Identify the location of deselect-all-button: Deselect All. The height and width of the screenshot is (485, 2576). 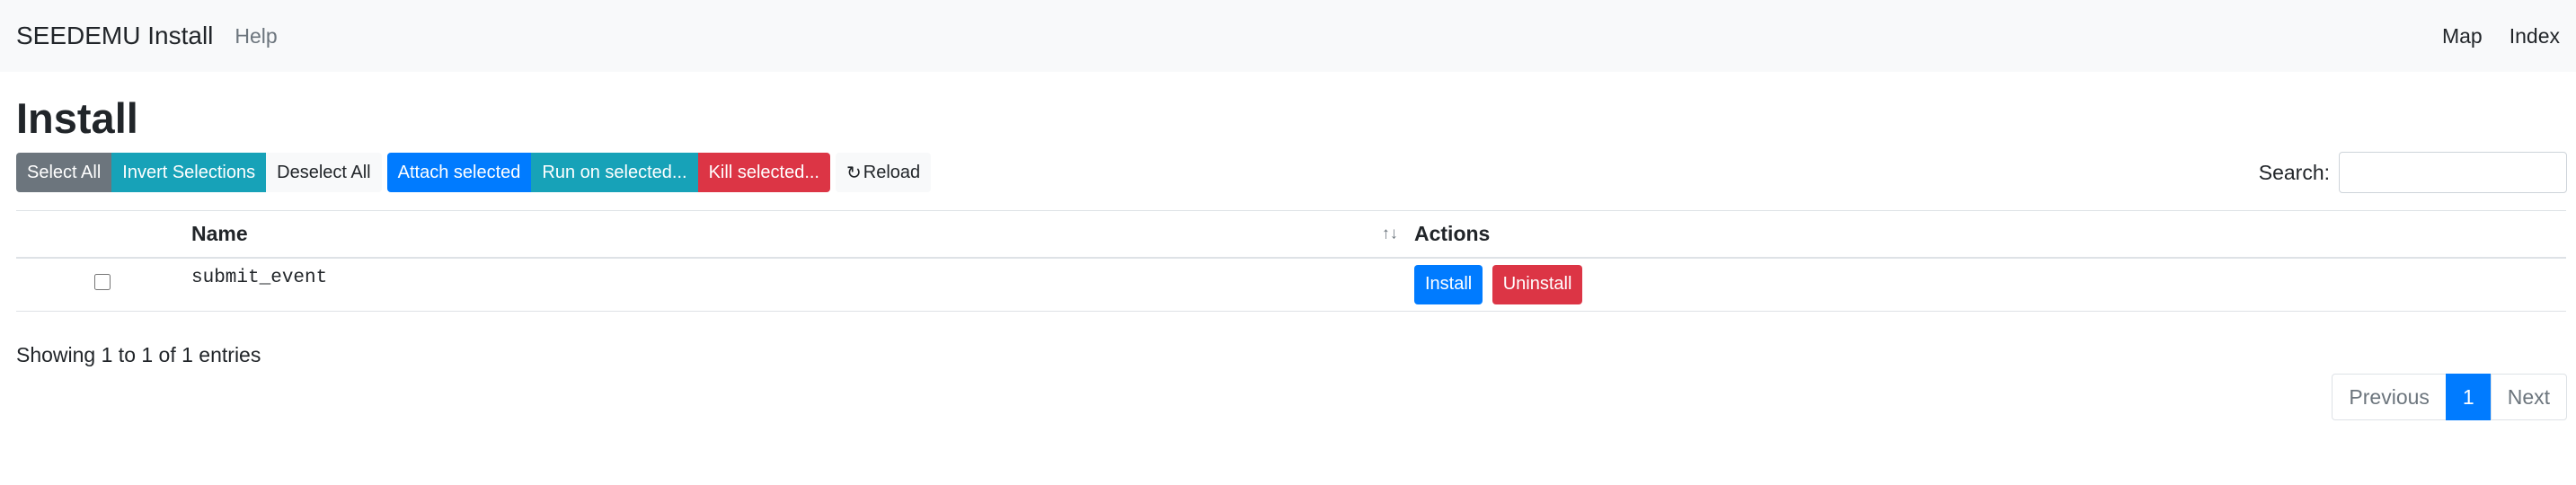
(324, 173).